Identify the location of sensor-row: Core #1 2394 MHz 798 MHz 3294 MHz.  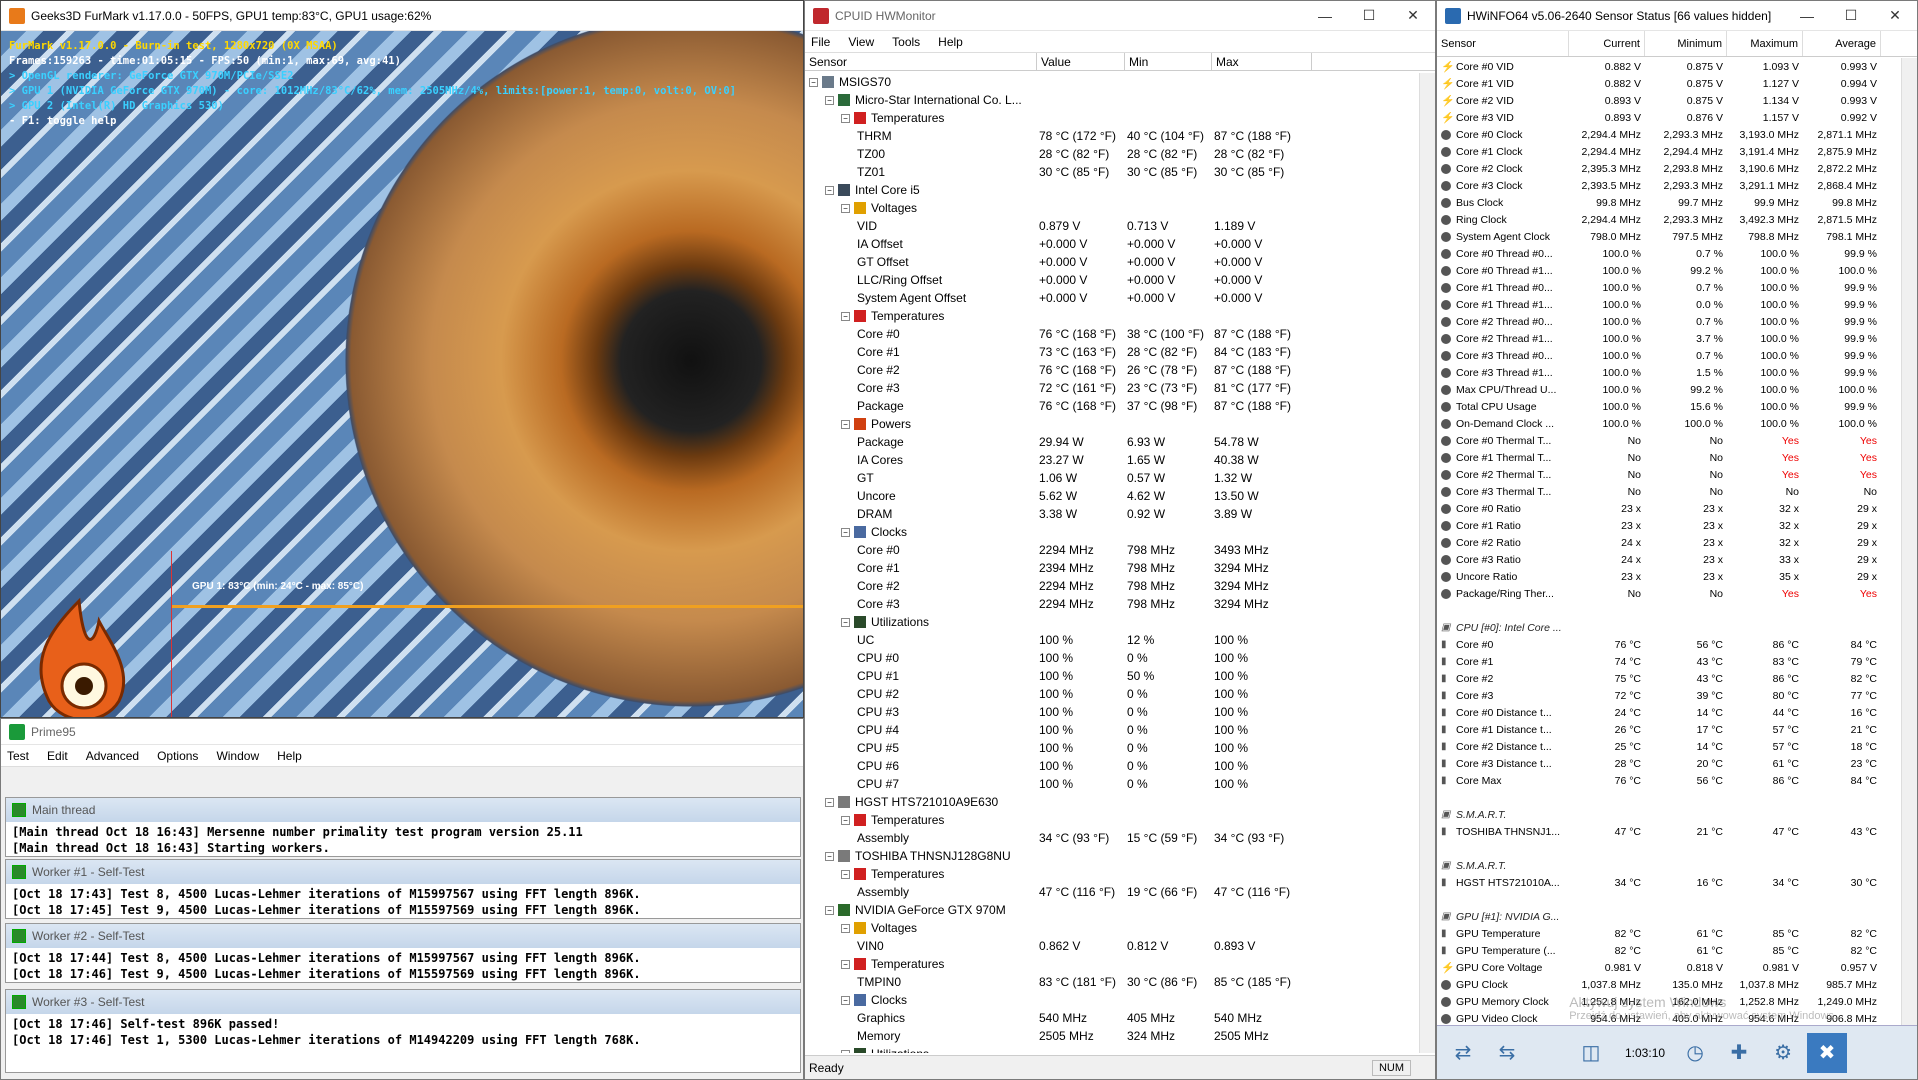
(1112, 568).